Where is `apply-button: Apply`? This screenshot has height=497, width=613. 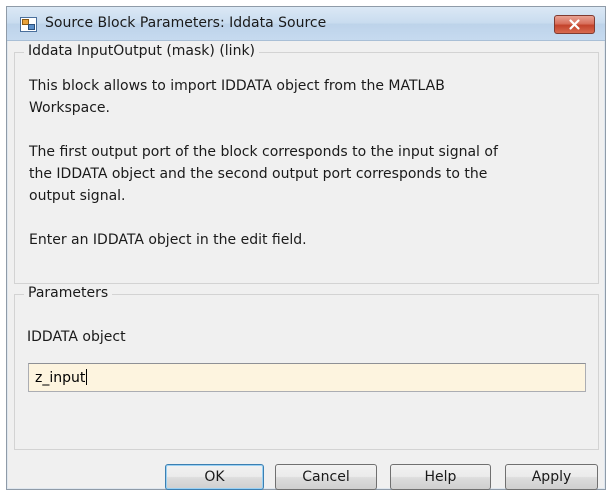 apply-button: Apply is located at coordinates (551, 477).